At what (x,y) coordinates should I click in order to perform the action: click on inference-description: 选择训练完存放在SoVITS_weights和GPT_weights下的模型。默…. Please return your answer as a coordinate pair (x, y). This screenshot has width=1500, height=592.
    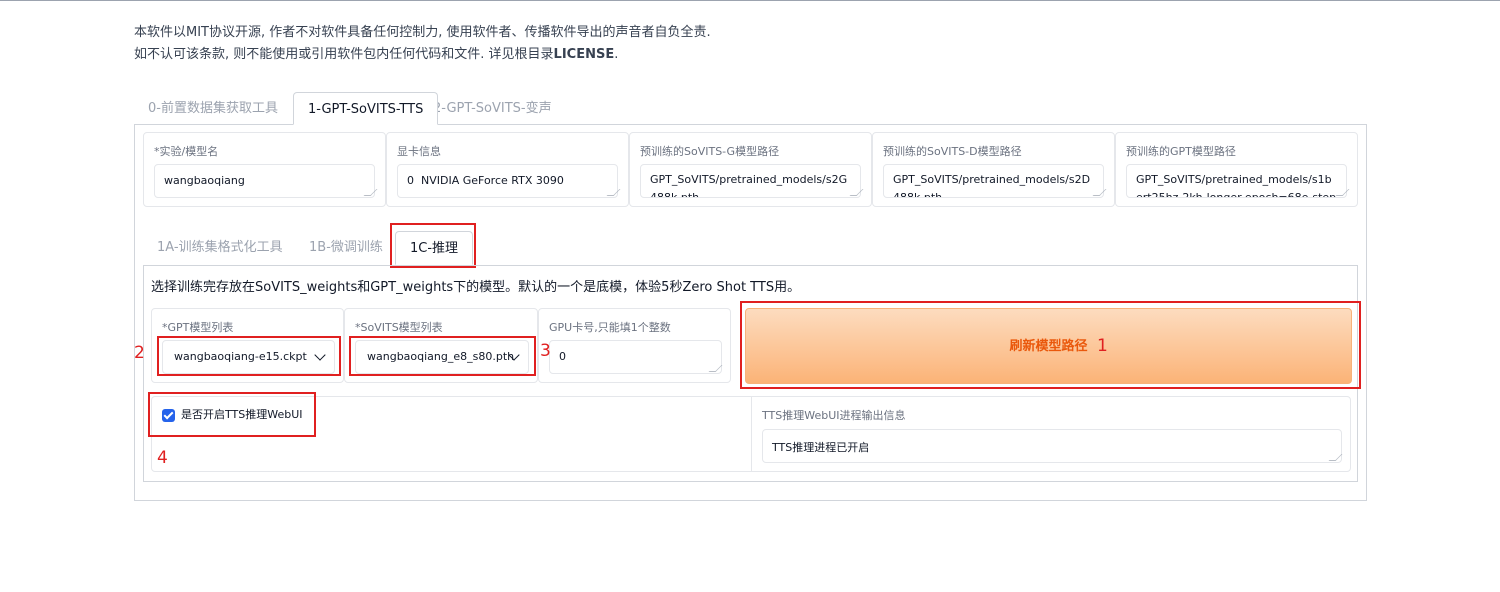
    Looking at the image, I should click on (476, 287).